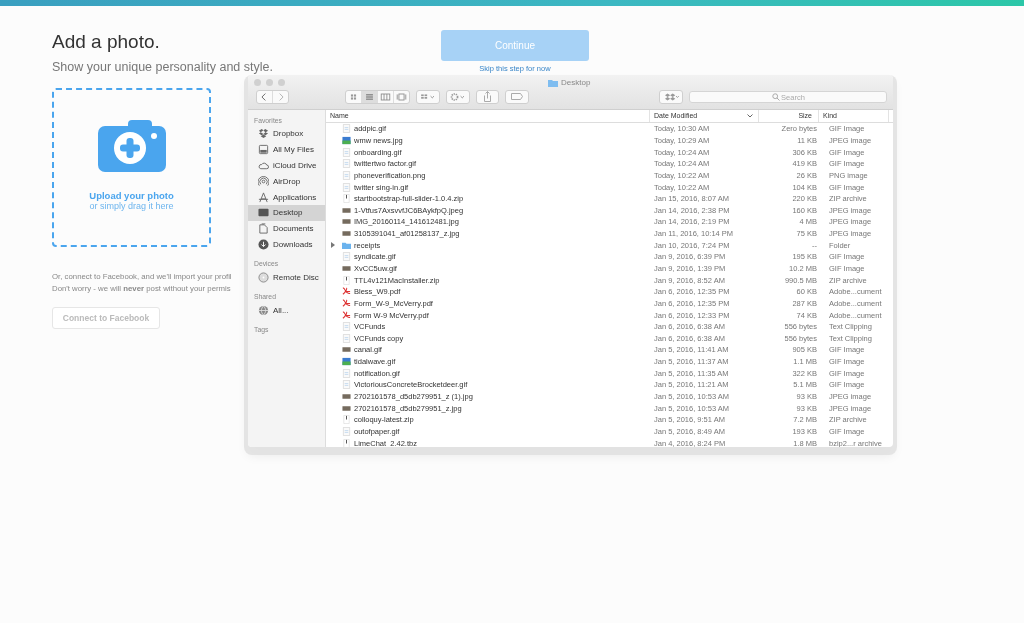 Image resolution: width=1024 pixels, height=623 pixels. I want to click on share-button, so click(487, 97).